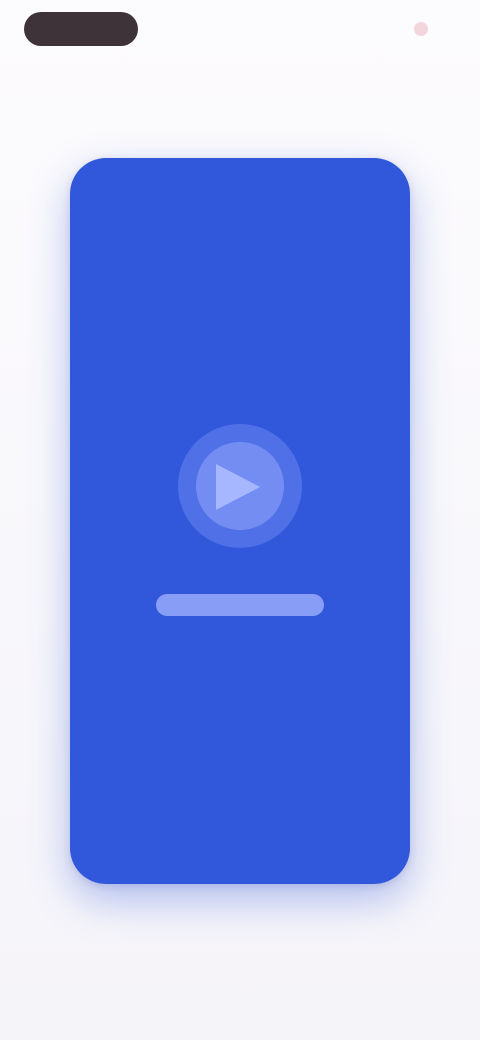 The image size is (480, 1040). What do you see at coordinates (240, 605) in the screenshot?
I see `video-label` at bounding box center [240, 605].